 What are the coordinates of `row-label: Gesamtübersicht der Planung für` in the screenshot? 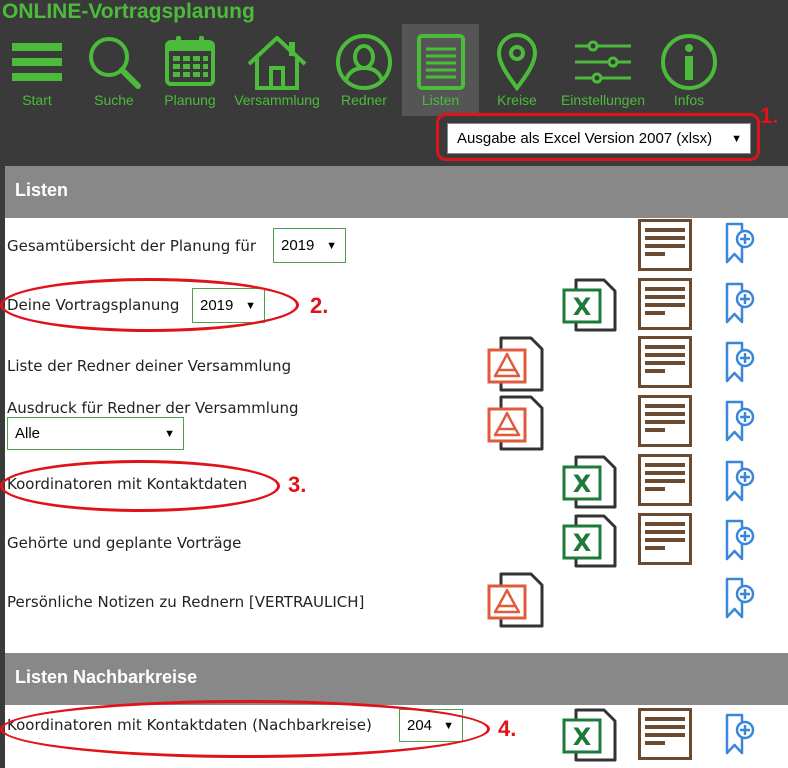 It's located at (132, 246).